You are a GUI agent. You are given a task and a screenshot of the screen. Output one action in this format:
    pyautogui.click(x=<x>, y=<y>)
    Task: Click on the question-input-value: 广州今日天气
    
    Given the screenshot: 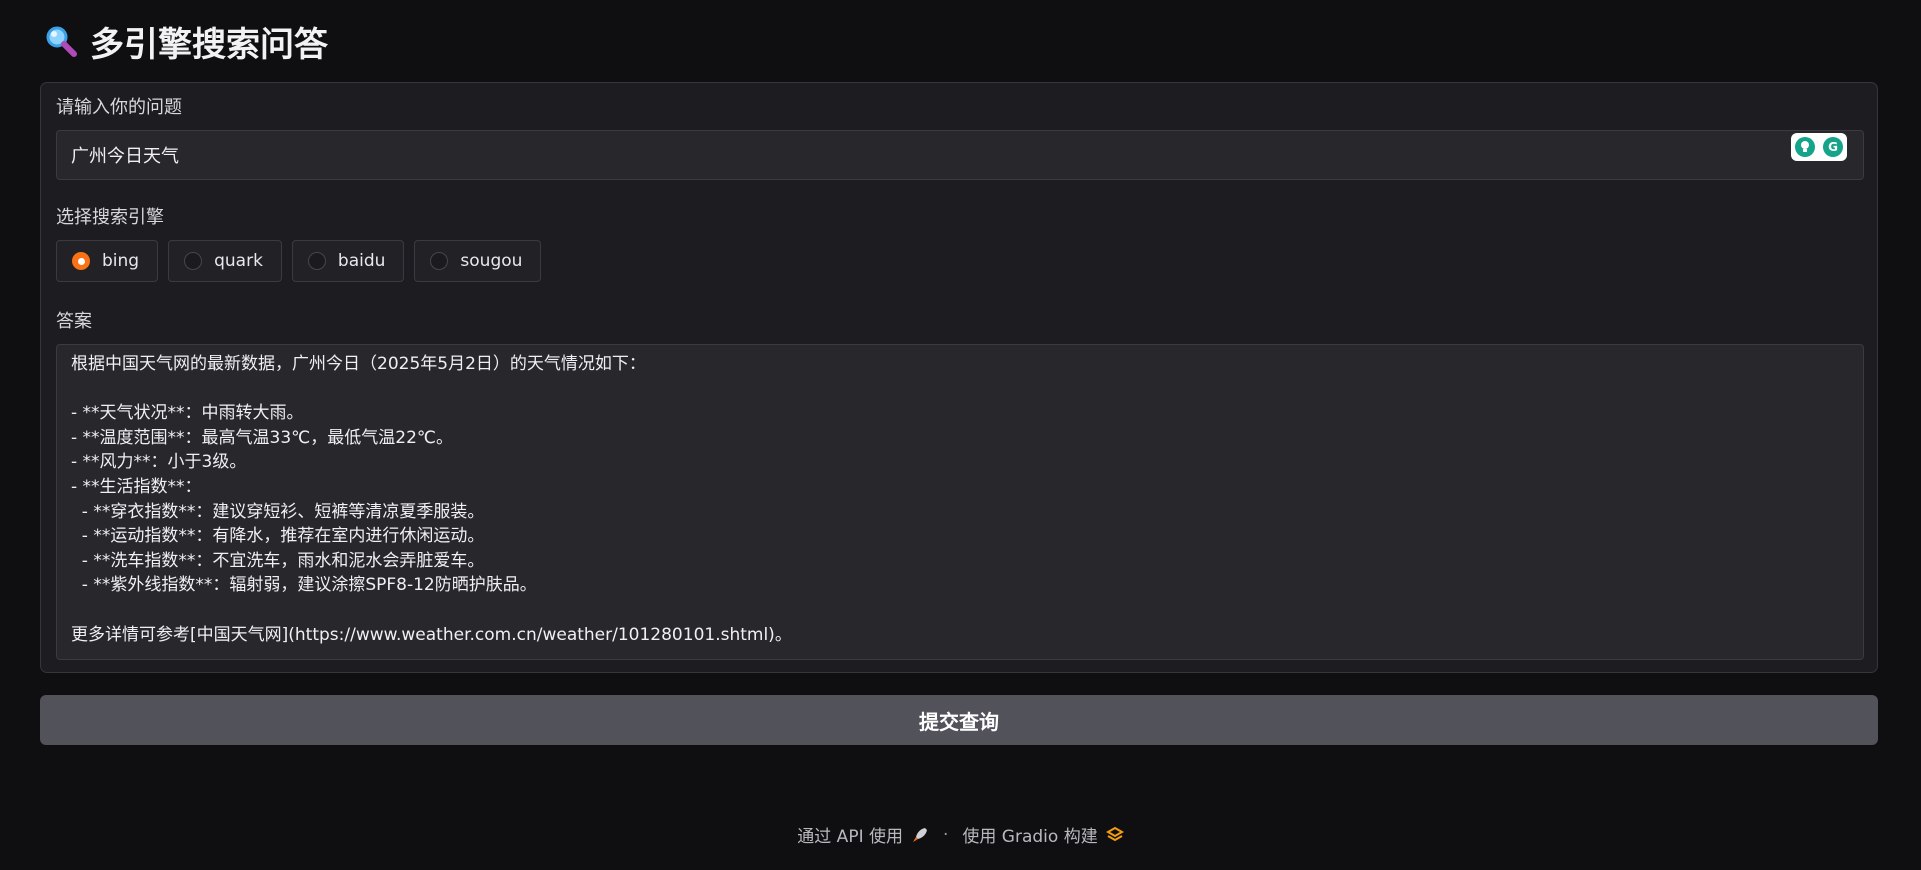 What is the action you would take?
    pyautogui.click(x=125, y=156)
    